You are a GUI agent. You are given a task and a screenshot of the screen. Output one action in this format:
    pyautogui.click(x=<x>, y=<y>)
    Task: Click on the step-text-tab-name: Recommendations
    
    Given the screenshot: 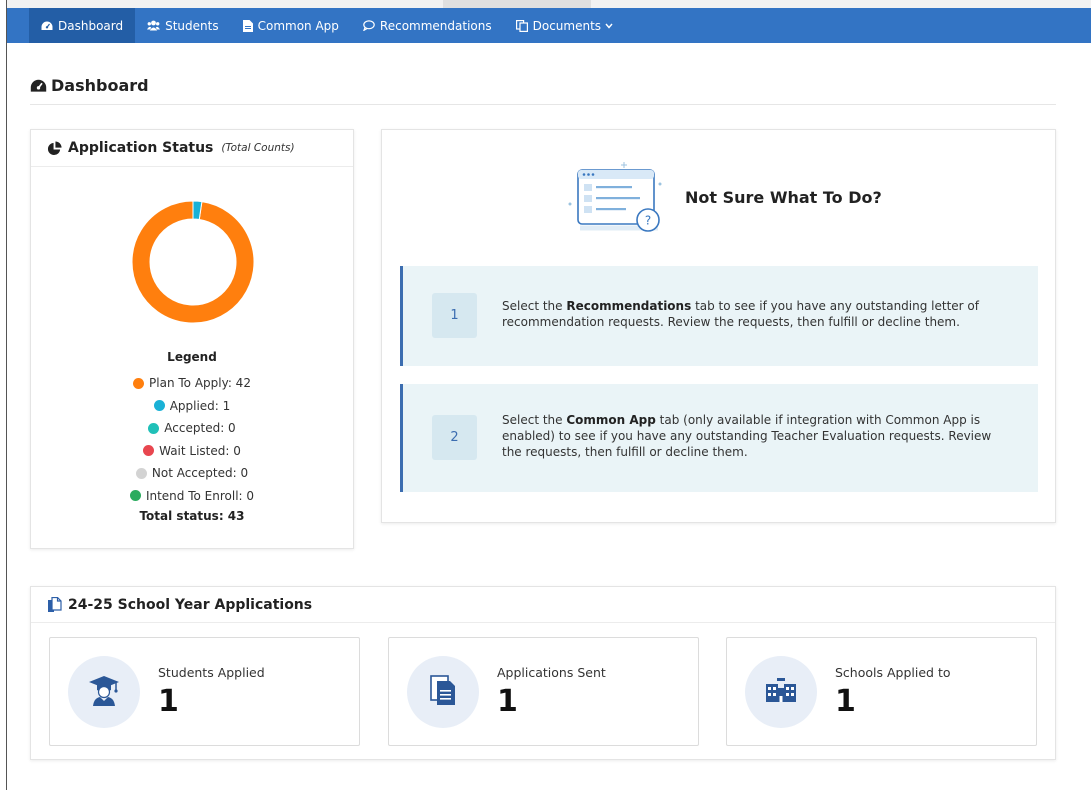 What is the action you would take?
    pyautogui.click(x=629, y=306)
    